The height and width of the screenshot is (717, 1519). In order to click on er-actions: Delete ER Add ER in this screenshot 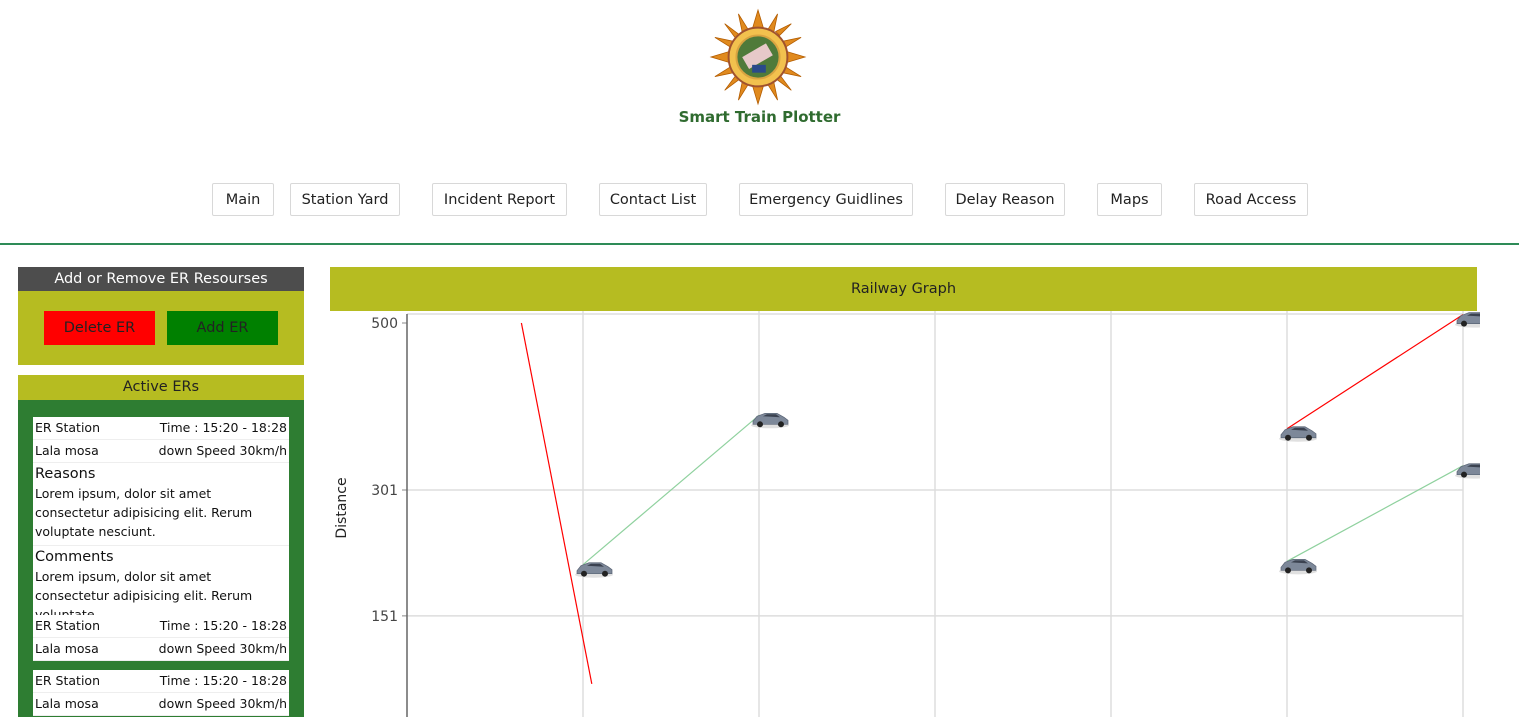, I will do `click(161, 328)`.